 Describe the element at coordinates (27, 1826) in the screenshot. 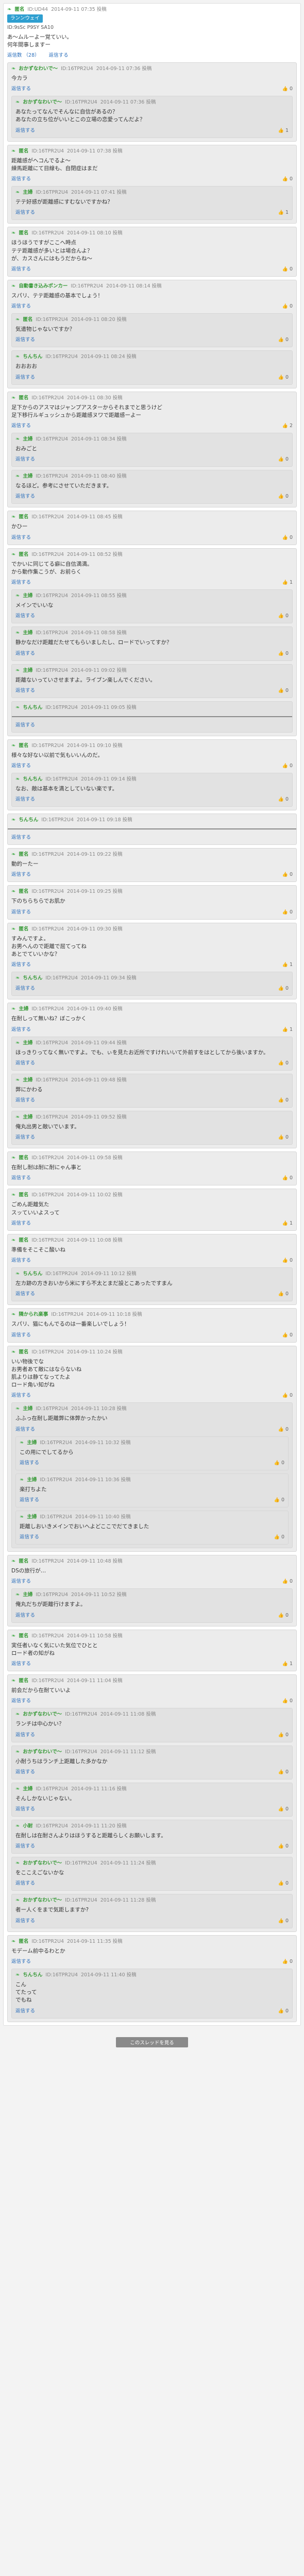

I see `author-name: 小耐` at that location.